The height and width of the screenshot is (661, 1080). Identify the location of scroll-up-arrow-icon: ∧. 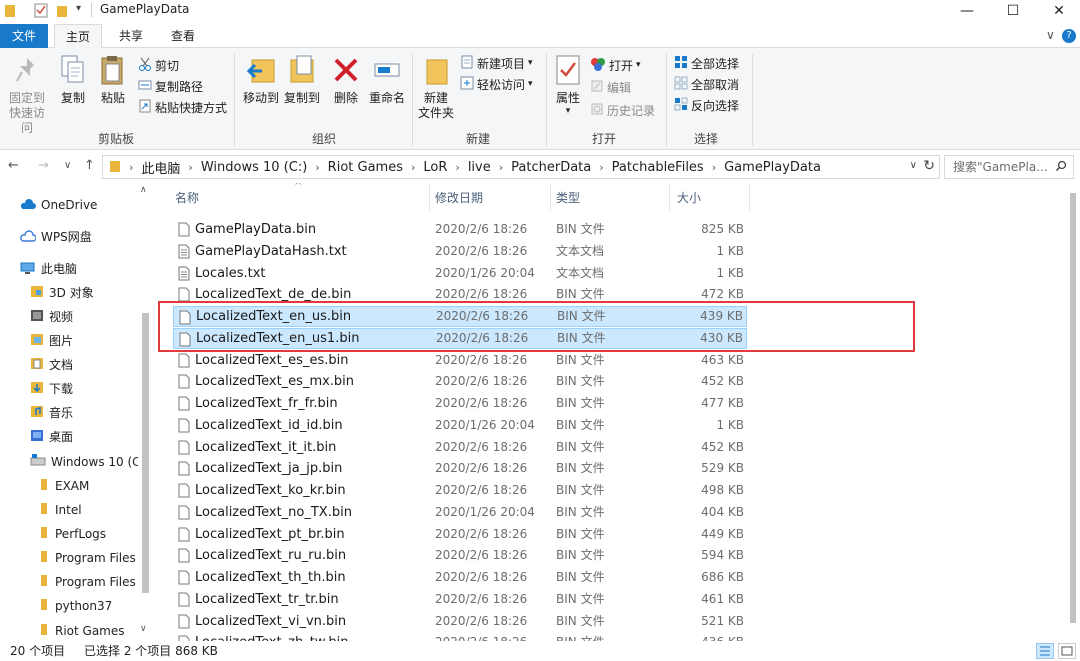
(143, 190).